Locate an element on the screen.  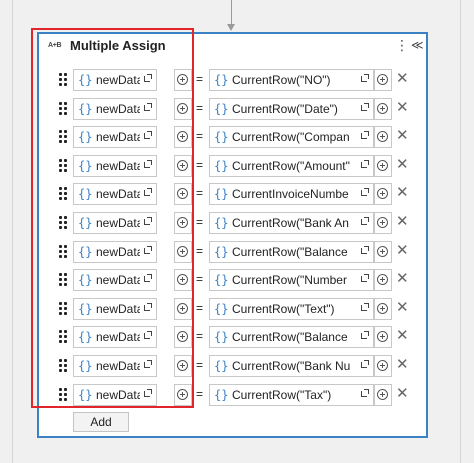
more-options-icon: ⋮ is located at coordinates (402, 45).